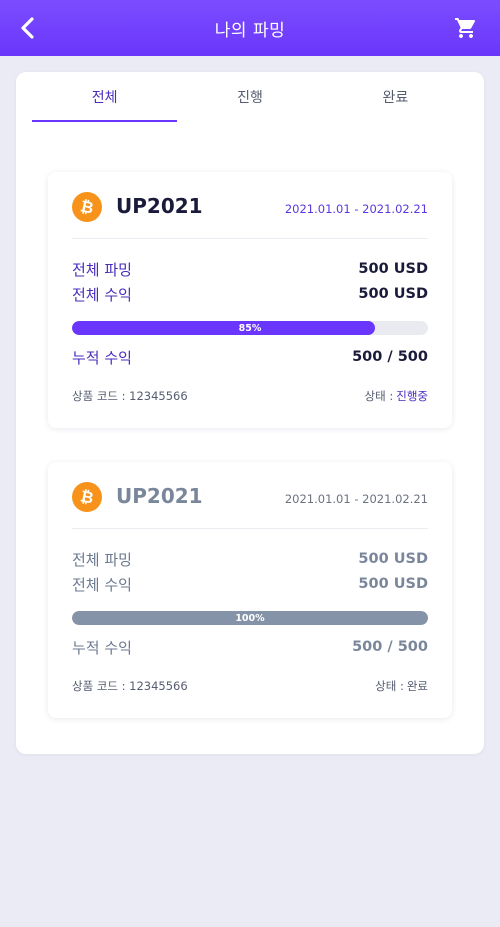 This screenshot has height=927, width=500. What do you see at coordinates (28, 28) in the screenshot?
I see `chevron-left-icon` at bounding box center [28, 28].